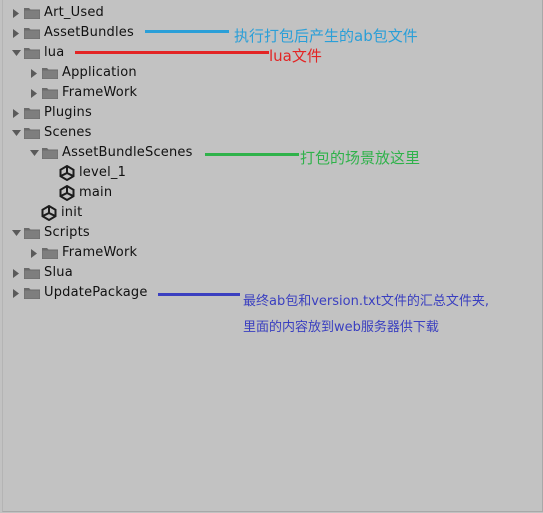  I want to click on tree-item-label: AssetBundleScenes, so click(127, 152).